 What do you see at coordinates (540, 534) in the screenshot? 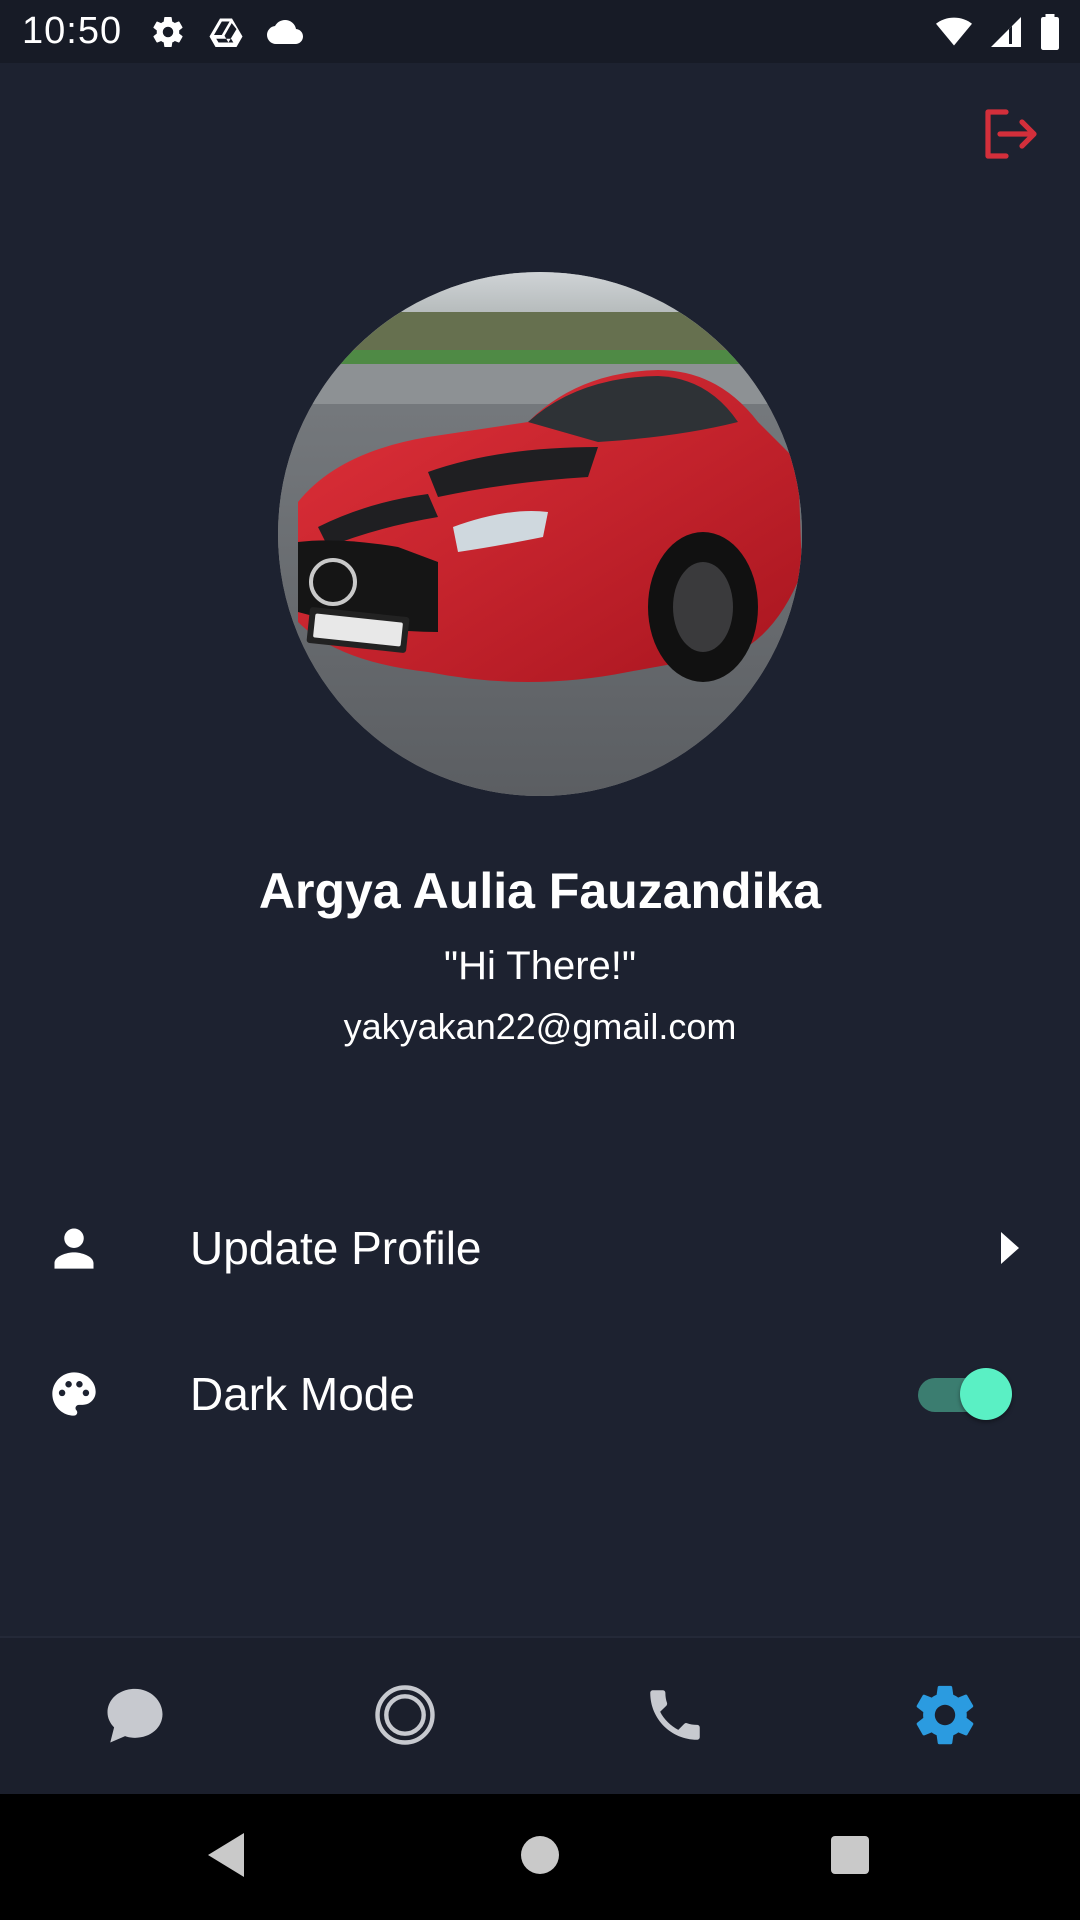
I see `avatar` at bounding box center [540, 534].